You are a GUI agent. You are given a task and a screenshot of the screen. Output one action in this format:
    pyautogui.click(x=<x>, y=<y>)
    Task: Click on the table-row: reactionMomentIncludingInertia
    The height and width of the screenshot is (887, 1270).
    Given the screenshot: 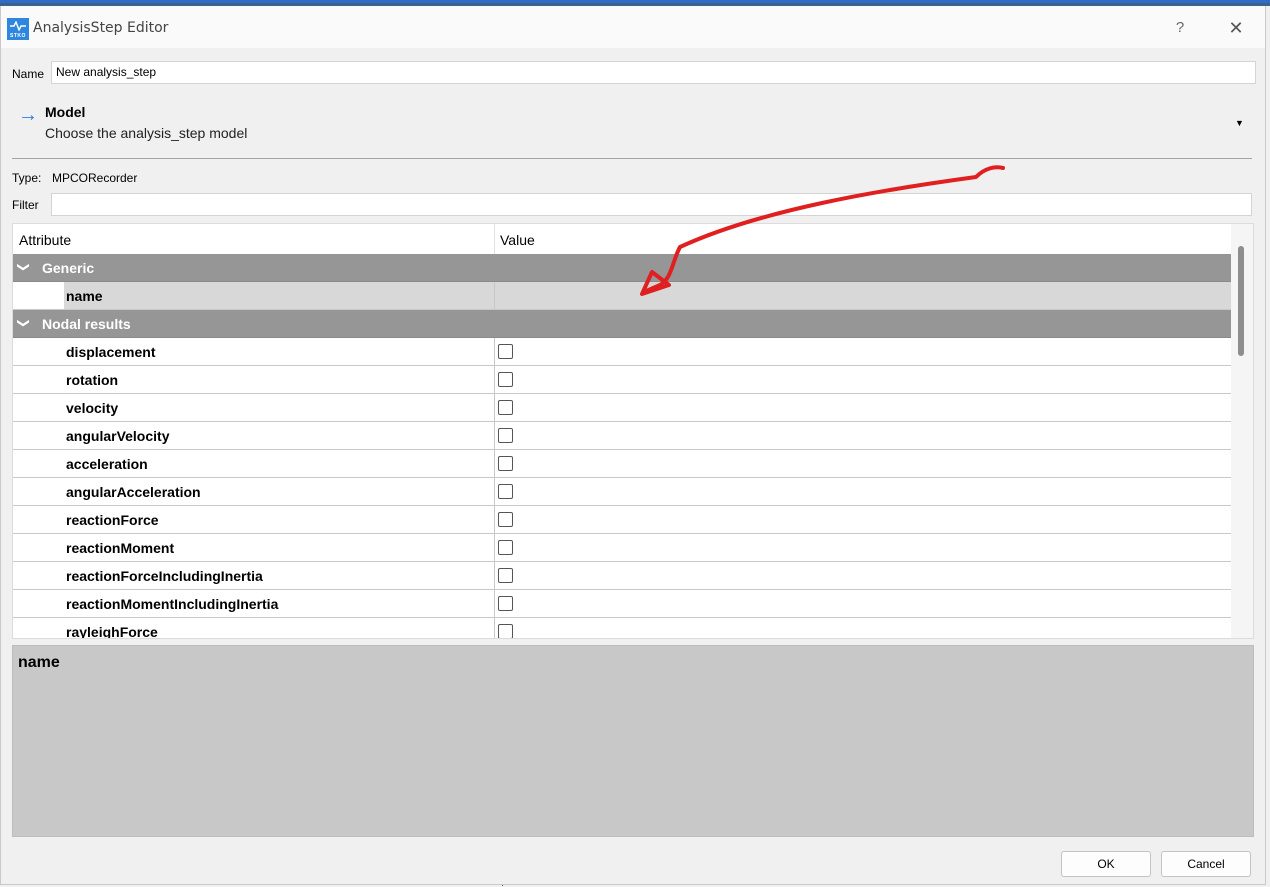 What is the action you would take?
    pyautogui.click(x=622, y=604)
    